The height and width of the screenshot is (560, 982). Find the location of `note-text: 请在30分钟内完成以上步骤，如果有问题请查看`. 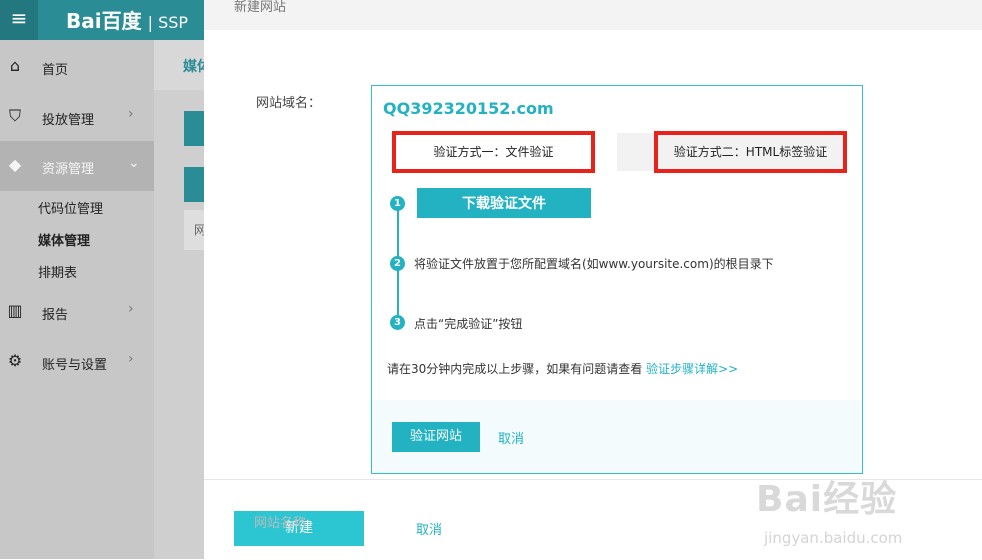

note-text: 请在30分钟内完成以上步骤，如果有问题请查看 is located at coordinates (515, 369).